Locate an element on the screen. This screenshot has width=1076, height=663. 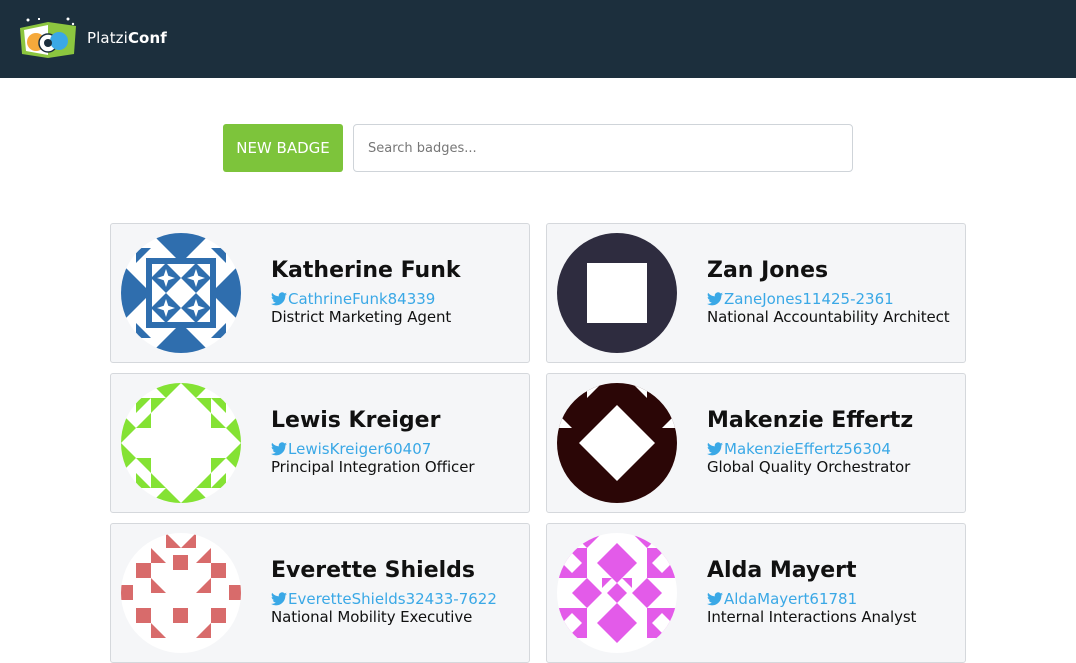
navbar: PlatziConf is located at coordinates (538, 39).